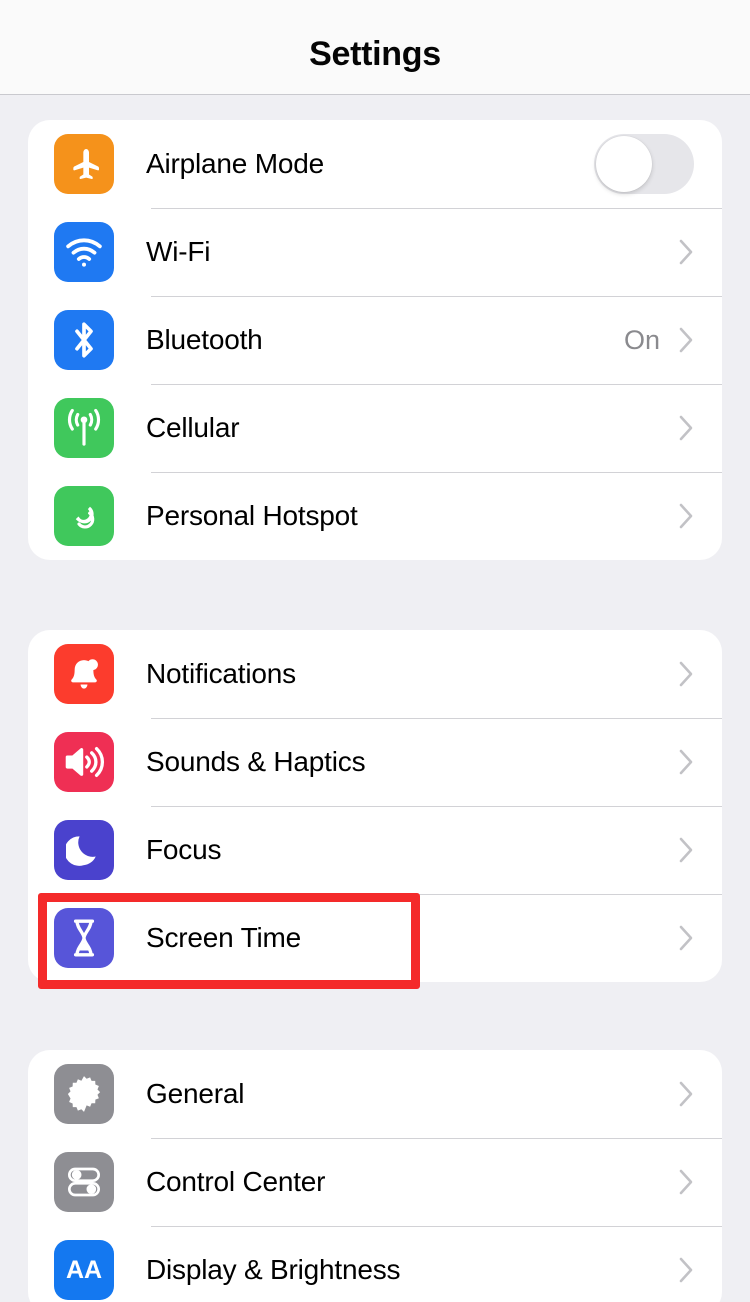  What do you see at coordinates (375, 53) in the screenshot?
I see `page-title: Settings` at bounding box center [375, 53].